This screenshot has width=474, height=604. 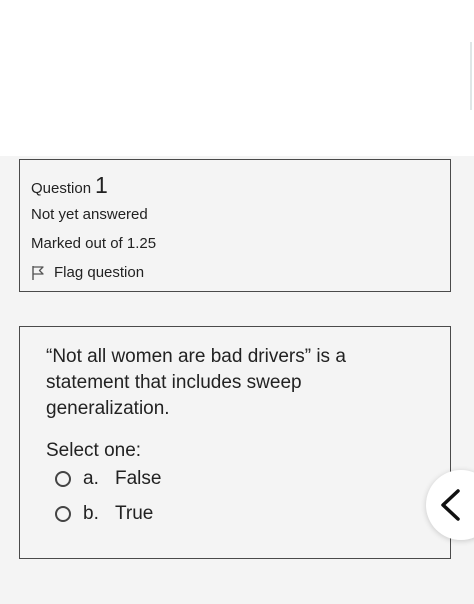 What do you see at coordinates (94, 243) in the screenshot?
I see `question-marks: Marked out of 1.25` at bounding box center [94, 243].